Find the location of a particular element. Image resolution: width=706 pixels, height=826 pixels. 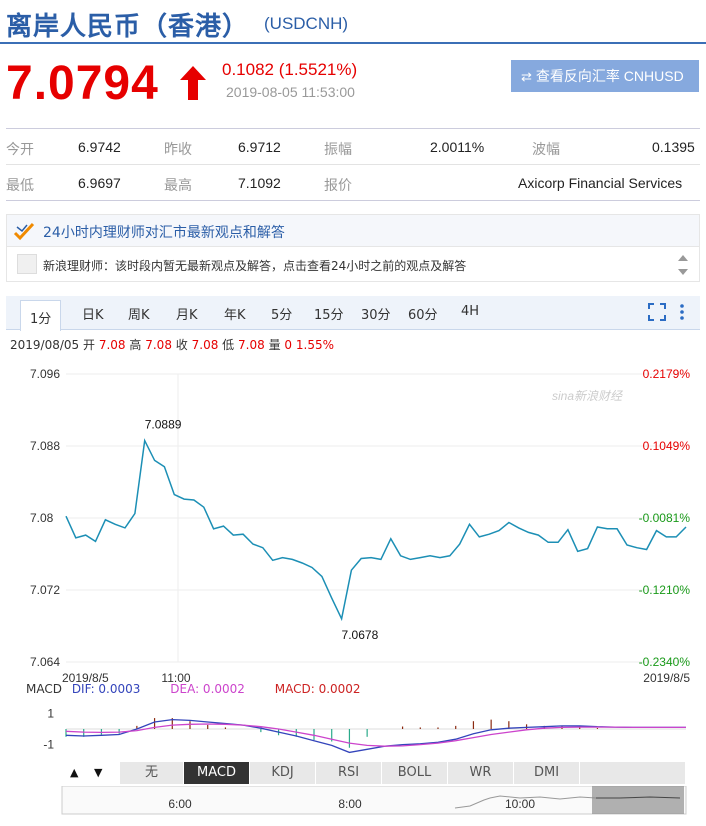

time-navigator: 6:00 8:00 10:00 is located at coordinates (353, 804).